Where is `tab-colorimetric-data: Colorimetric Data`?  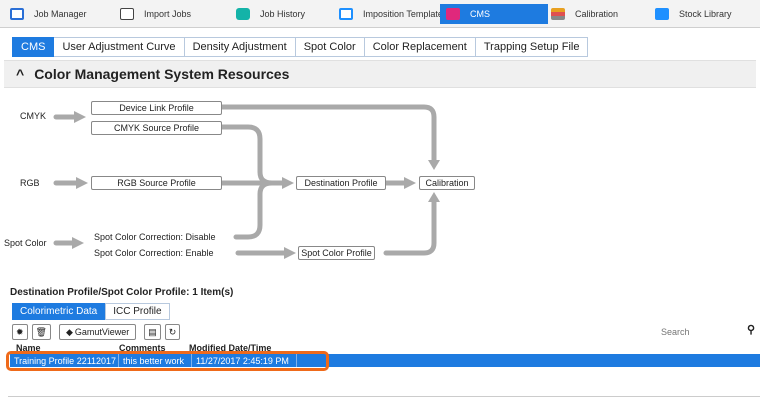 tab-colorimetric-data: Colorimetric Data is located at coordinates (59, 311).